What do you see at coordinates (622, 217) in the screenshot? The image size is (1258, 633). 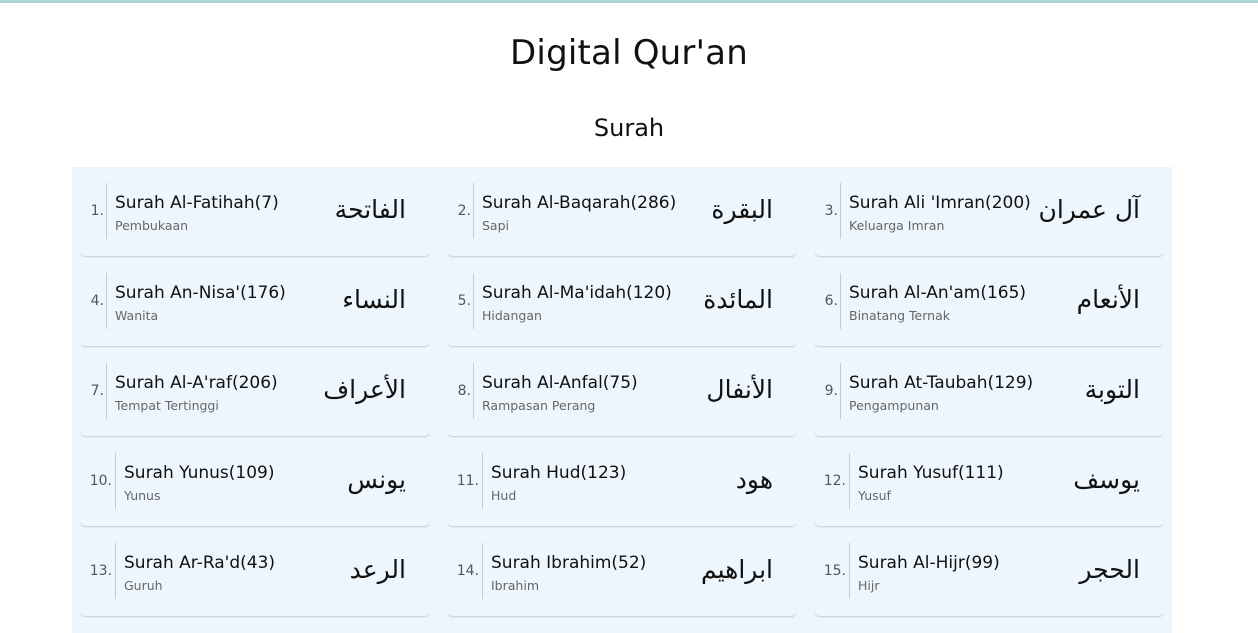 I see `surah-card: 2. Surah Al-Baqarah(286) Sapi البقرة` at bounding box center [622, 217].